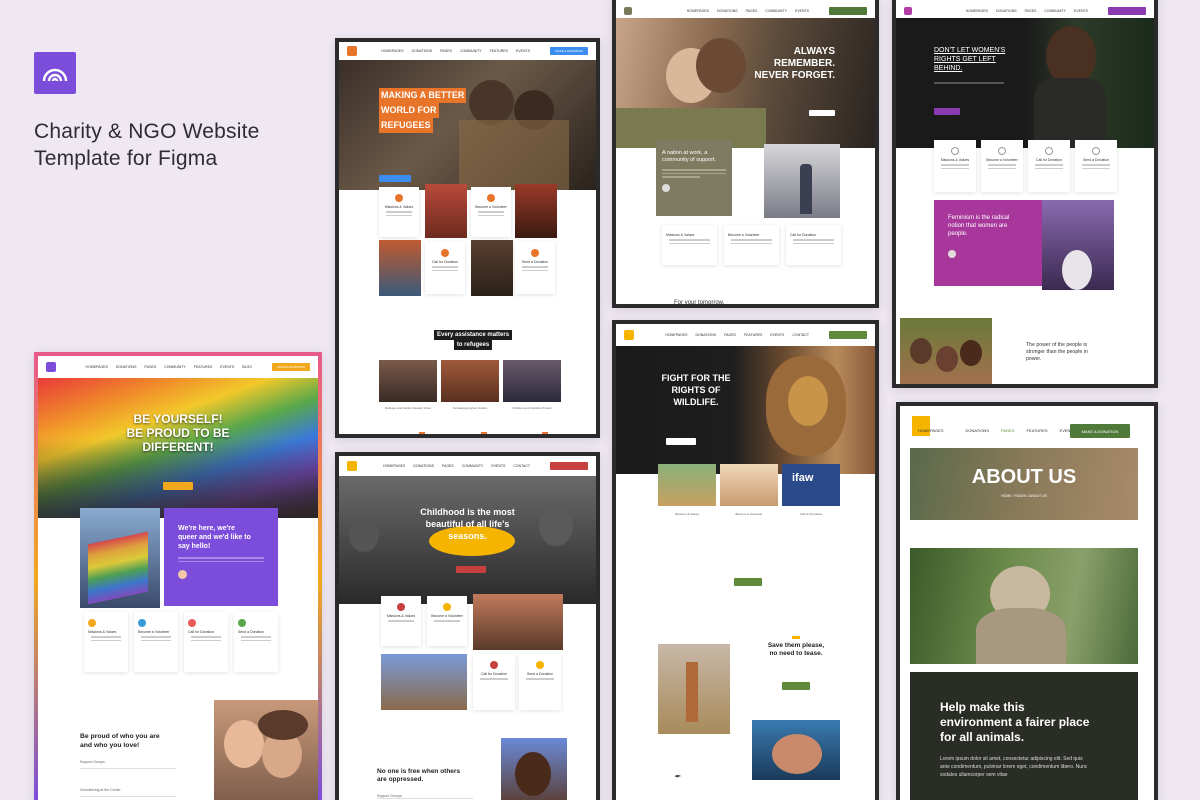 The image size is (1200, 800). What do you see at coordinates (178, 486) in the screenshot?
I see `pride-hero-cta` at bounding box center [178, 486].